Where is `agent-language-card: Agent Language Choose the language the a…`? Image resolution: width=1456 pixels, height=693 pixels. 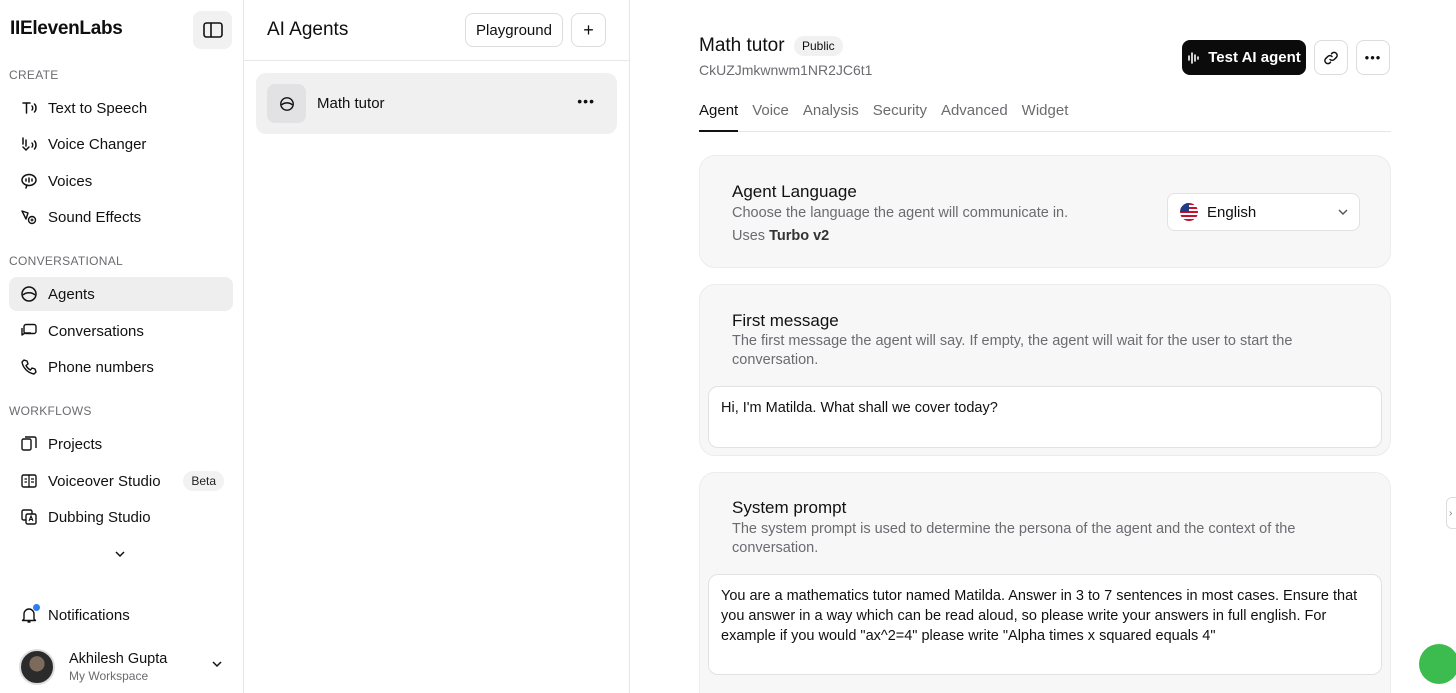
agent-language-card: Agent Language Choose the language the a… is located at coordinates (1045, 211).